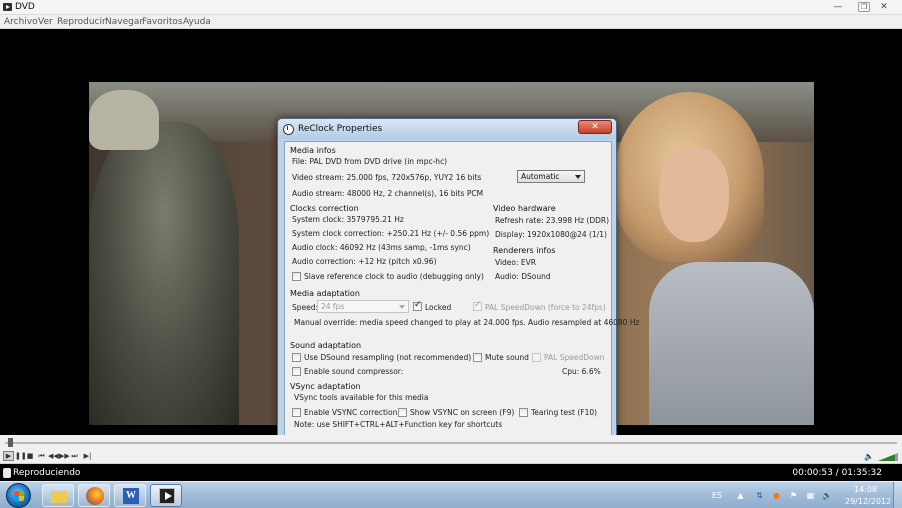  What do you see at coordinates (296, 276) in the screenshot?
I see `slave-clock-checkbox` at bounding box center [296, 276].